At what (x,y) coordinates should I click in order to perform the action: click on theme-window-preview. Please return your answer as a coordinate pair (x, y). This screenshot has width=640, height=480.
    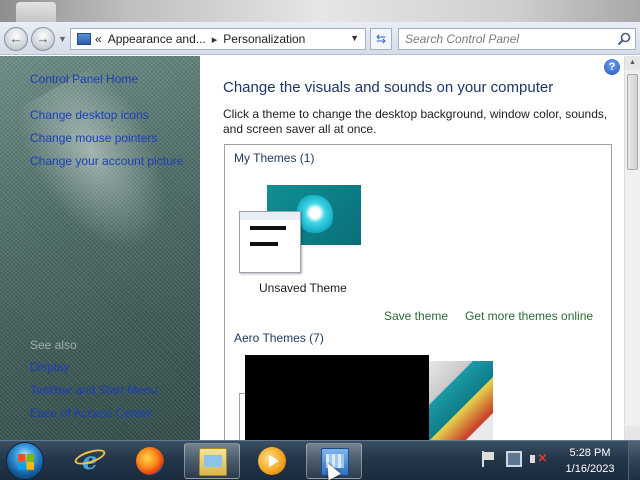
    Looking at the image, I should click on (270, 242).